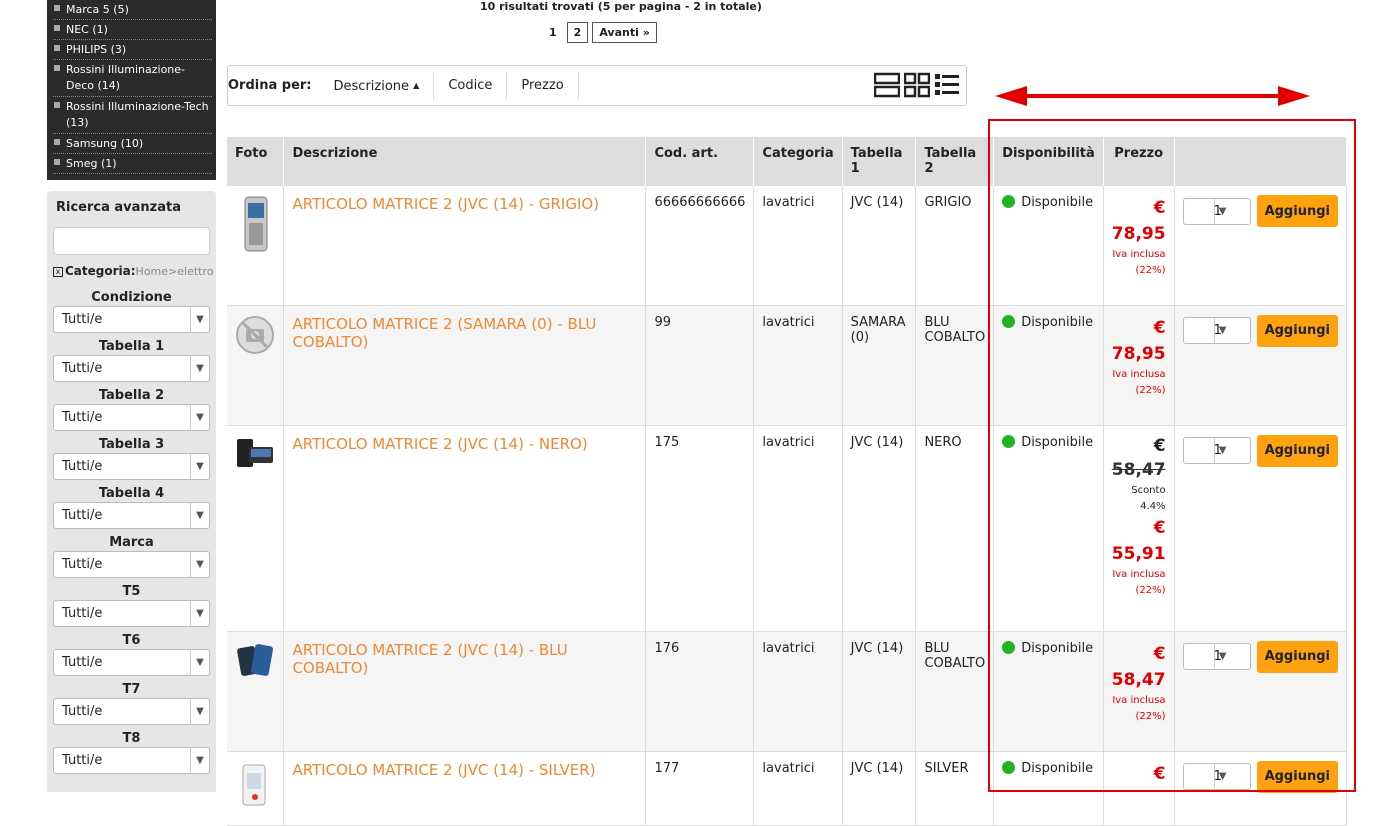 The width and height of the screenshot is (1391, 826). What do you see at coordinates (917, 85) in the screenshot?
I see `grid-icon` at bounding box center [917, 85].